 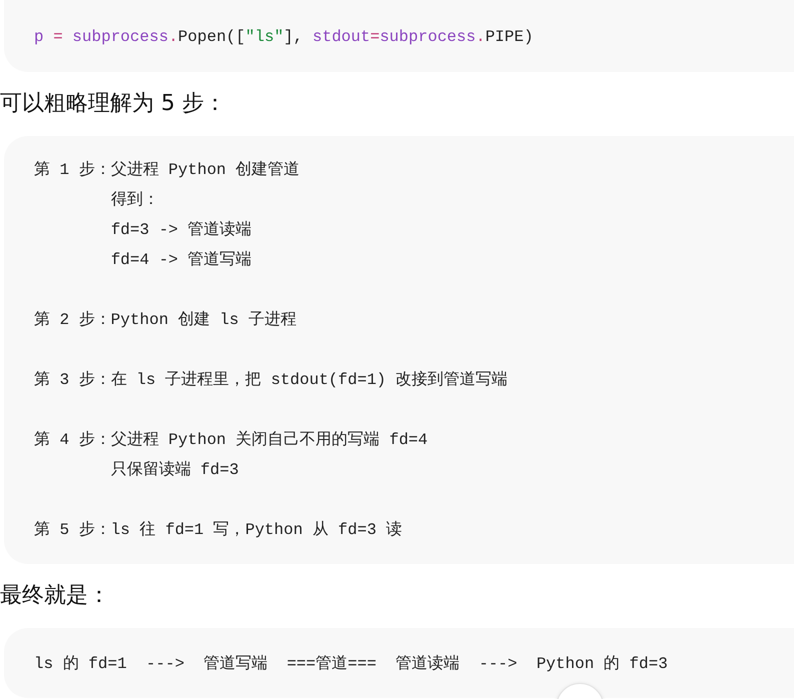 I want to click on code-line: 只保留读端 fd=3, so click(x=174, y=470).